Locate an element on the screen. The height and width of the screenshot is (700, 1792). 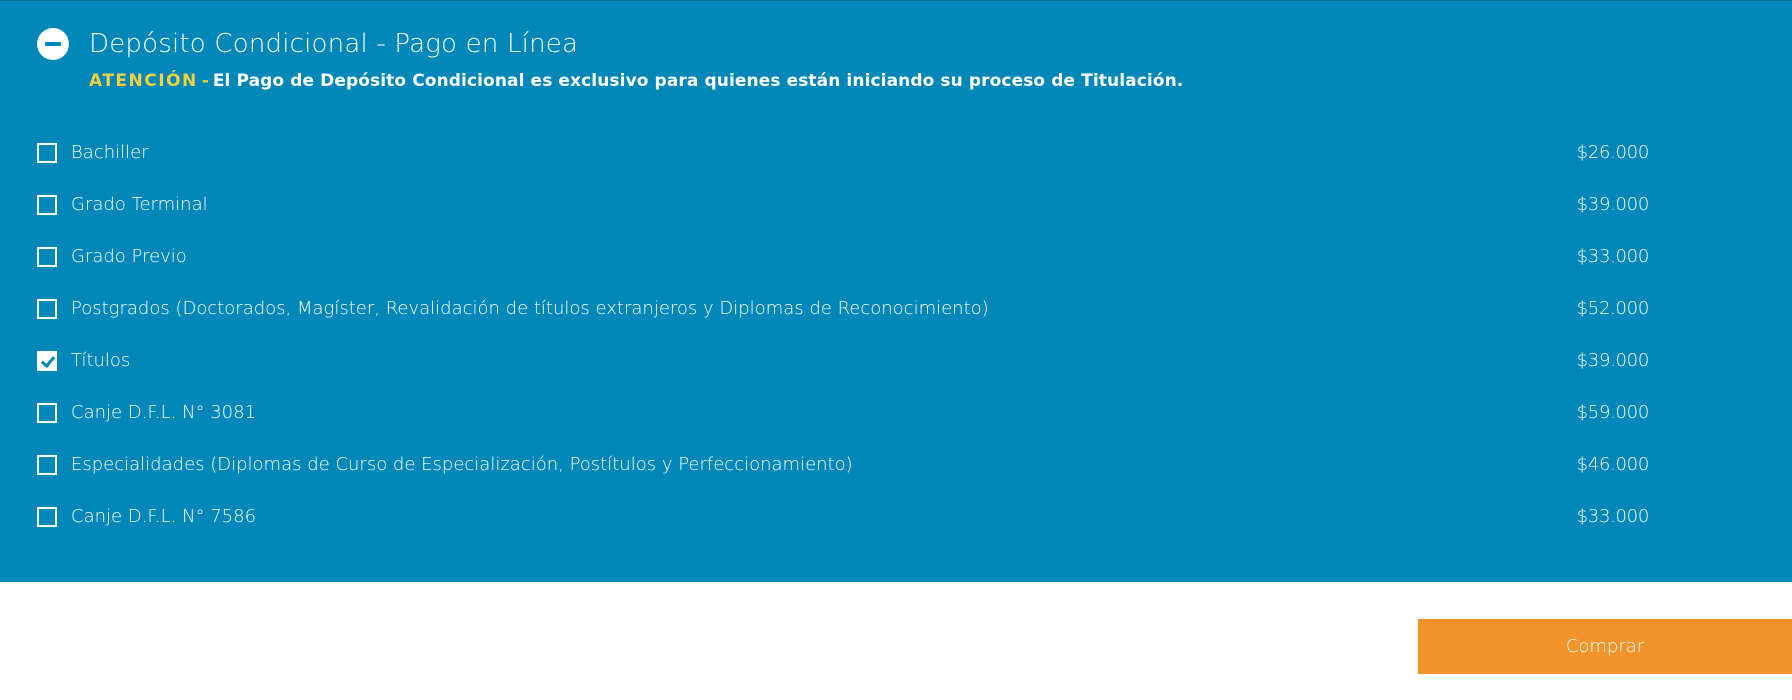
option-label: Bachiller is located at coordinates (110, 152).